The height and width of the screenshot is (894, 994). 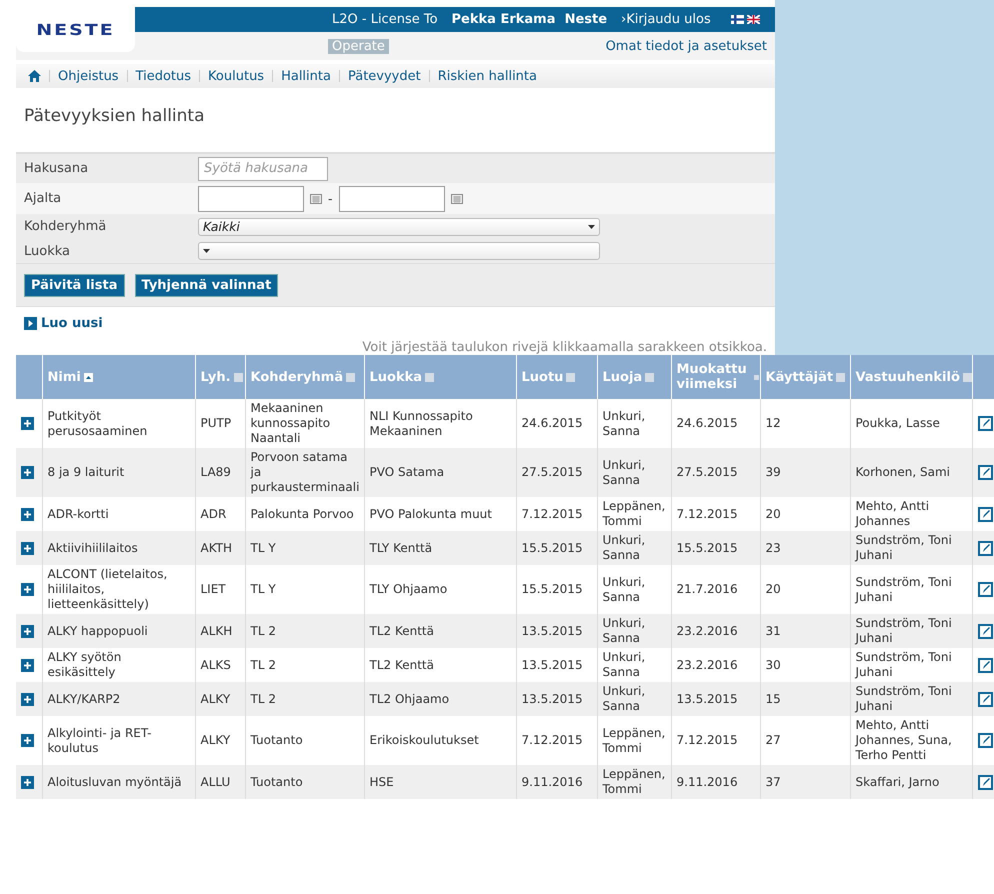 What do you see at coordinates (306, 76) in the screenshot?
I see `nav-link: Hallinta` at bounding box center [306, 76].